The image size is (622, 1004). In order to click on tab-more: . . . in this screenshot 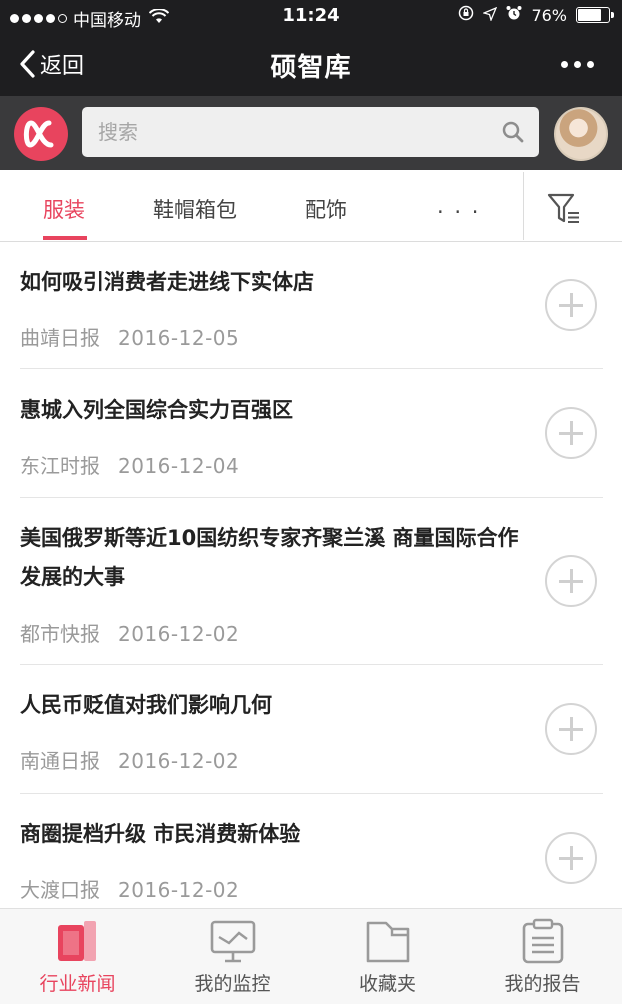, I will do `click(458, 206)`.